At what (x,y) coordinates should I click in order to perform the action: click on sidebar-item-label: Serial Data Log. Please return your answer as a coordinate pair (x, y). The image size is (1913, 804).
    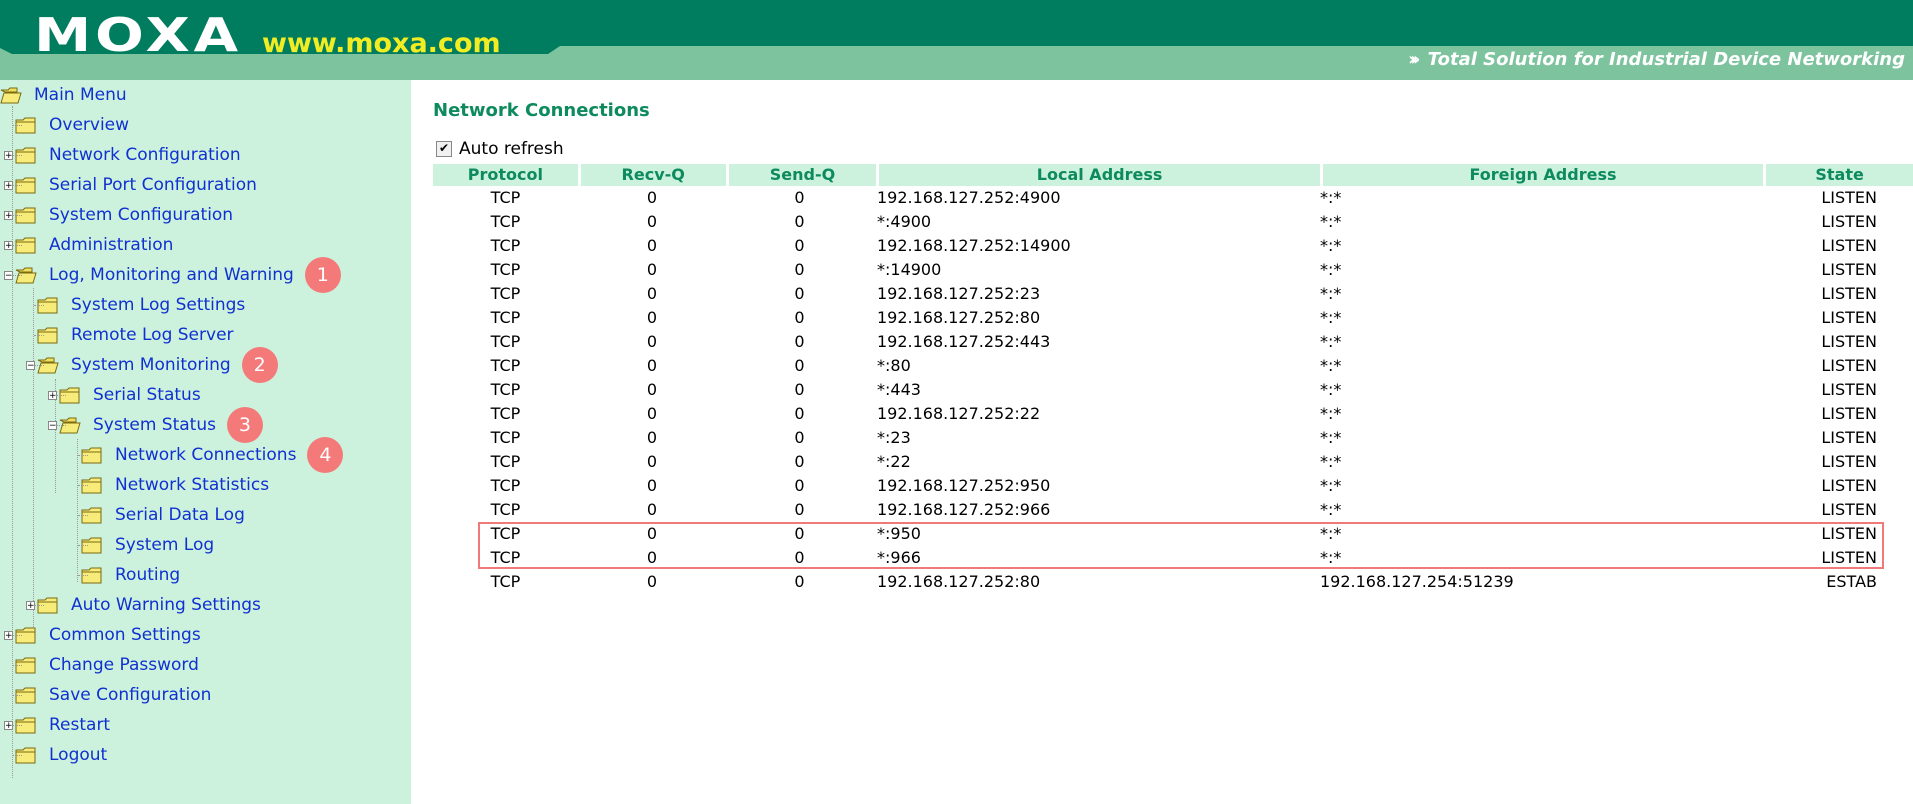
    Looking at the image, I should click on (180, 515).